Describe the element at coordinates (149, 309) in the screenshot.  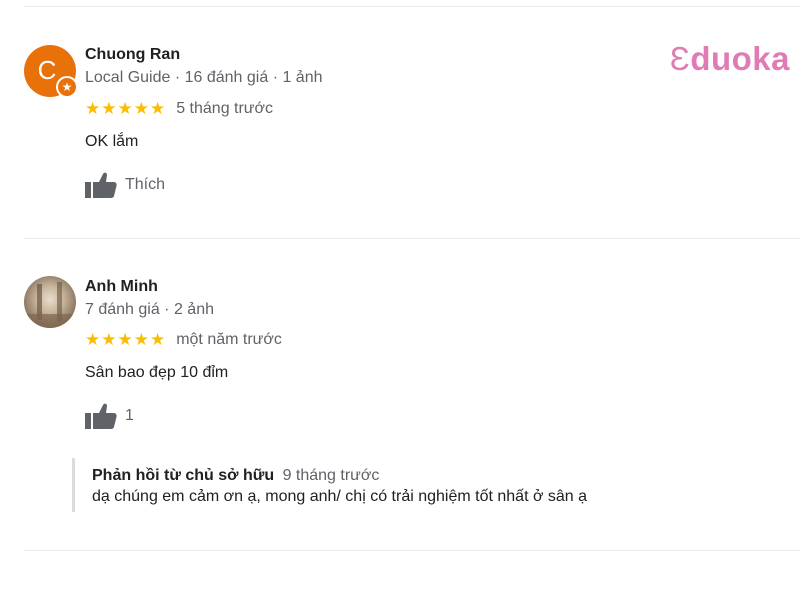
I see `reviewer-meta: 7 đánh giá · 2 ảnh` at that location.